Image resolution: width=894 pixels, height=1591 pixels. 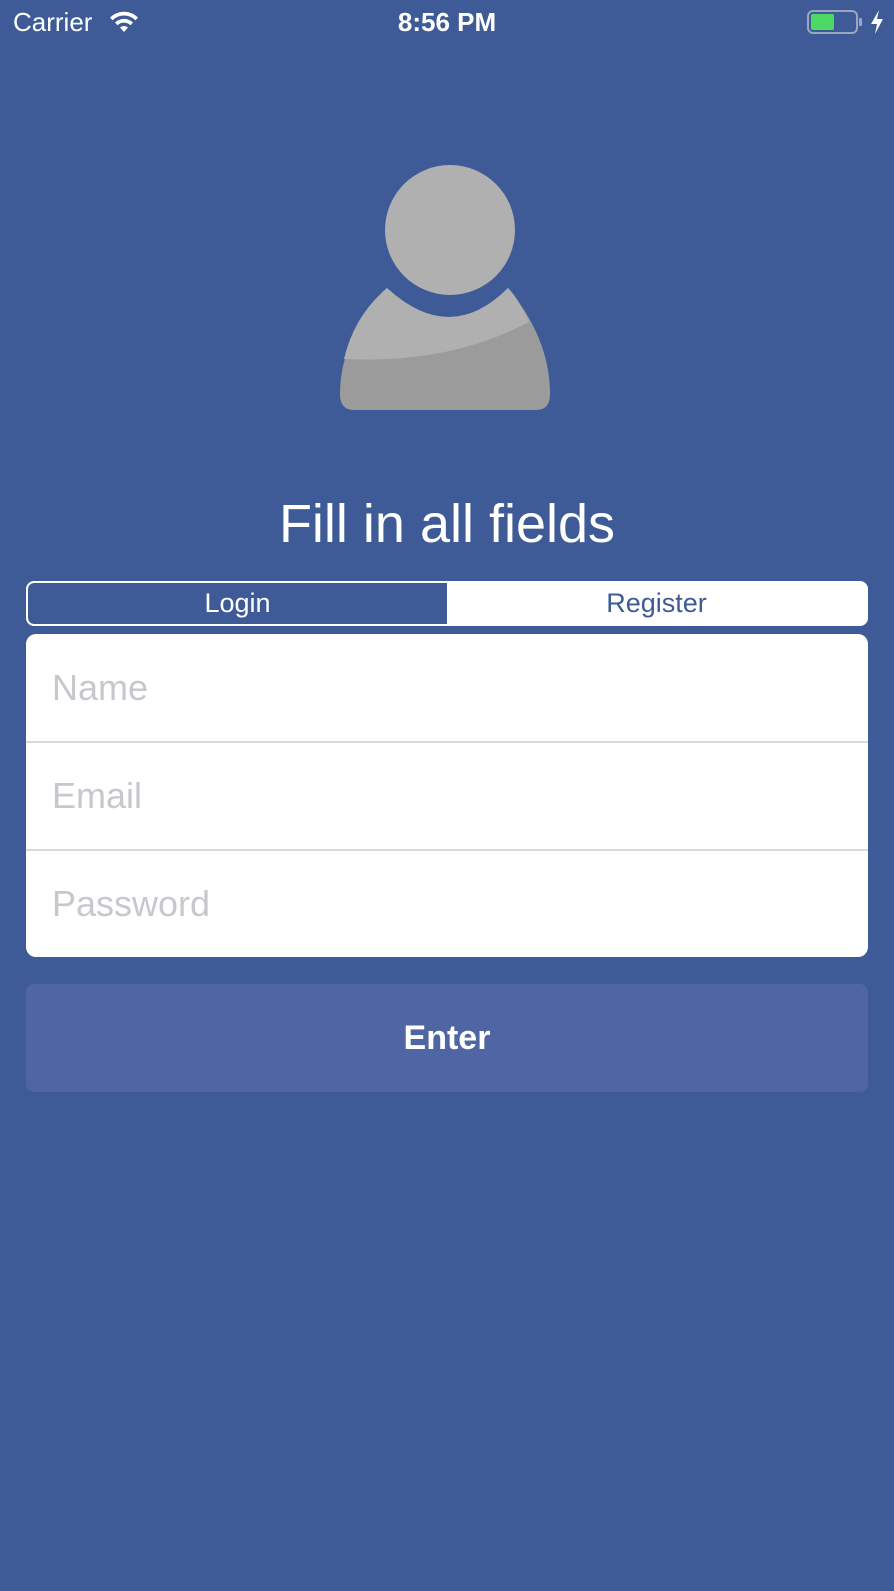 I want to click on battery-icon, so click(x=834, y=22).